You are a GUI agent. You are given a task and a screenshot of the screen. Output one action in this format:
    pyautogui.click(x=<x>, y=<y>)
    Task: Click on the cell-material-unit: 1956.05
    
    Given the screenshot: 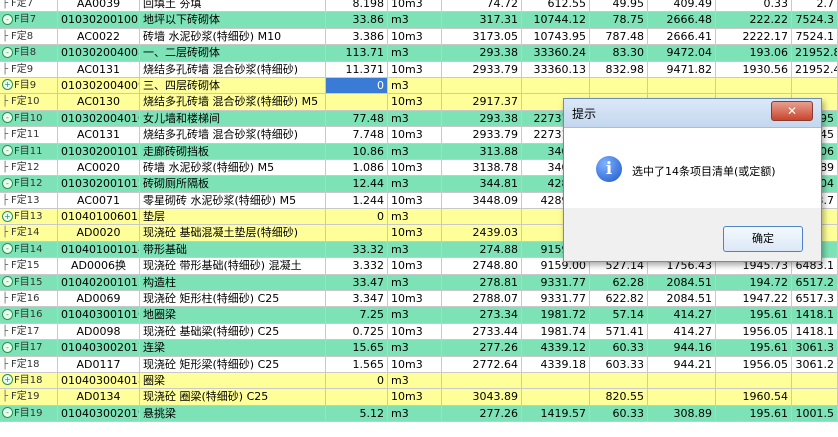 What is the action you would take?
    pyautogui.click(x=754, y=364)
    